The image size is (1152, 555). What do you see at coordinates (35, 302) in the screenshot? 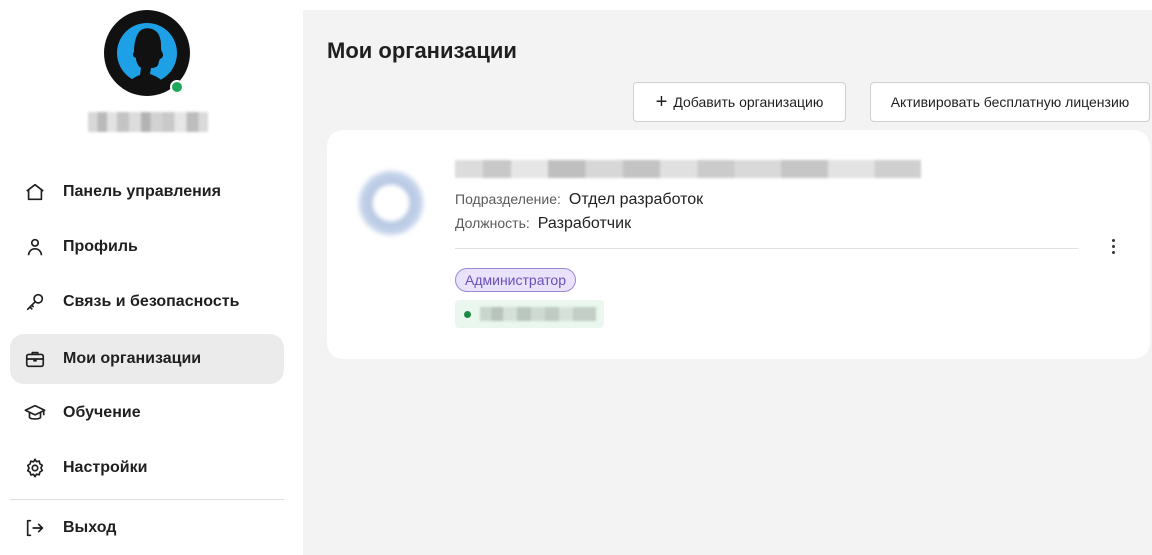
I see `key-icon` at bounding box center [35, 302].